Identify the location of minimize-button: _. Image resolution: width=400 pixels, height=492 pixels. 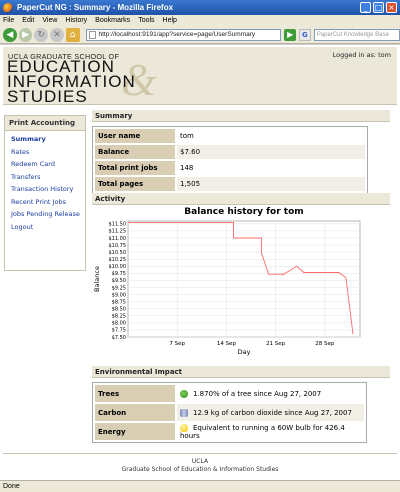
(365, 7).